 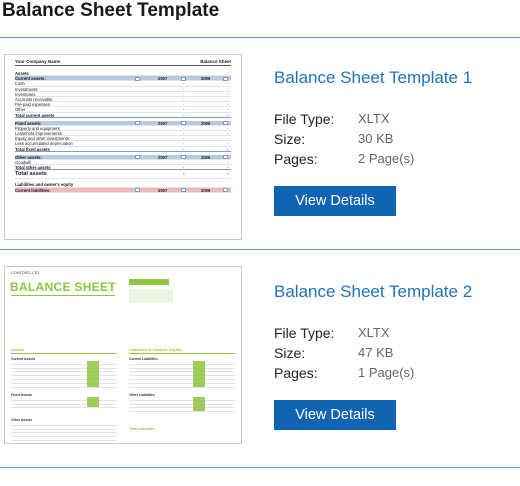 What do you see at coordinates (111, 10) in the screenshot?
I see `page-title: Balance Sheet Template` at bounding box center [111, 10].